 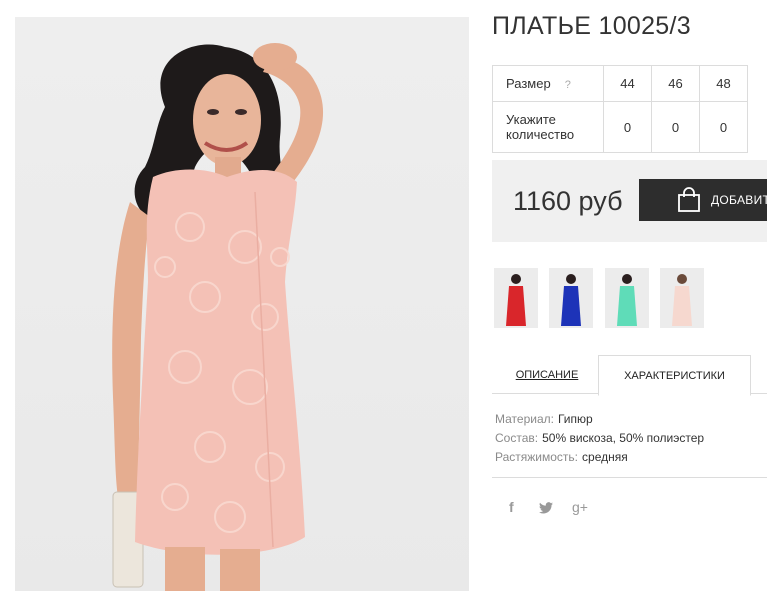 I want to click on tab-description: ОПИСАНИЕ, so click(x=547, y=374).